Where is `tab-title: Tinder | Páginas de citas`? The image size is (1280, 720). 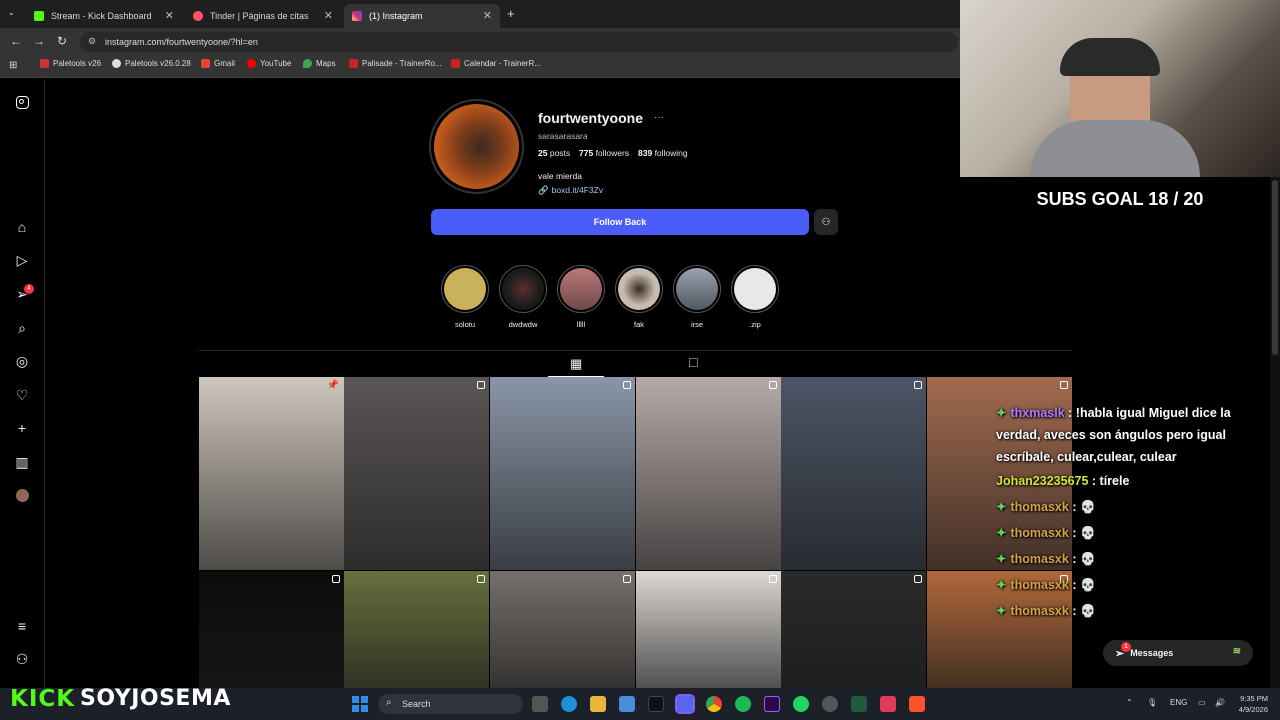
tab-title: Tinder | Páginas de citas is located at coordinates (259, 16).